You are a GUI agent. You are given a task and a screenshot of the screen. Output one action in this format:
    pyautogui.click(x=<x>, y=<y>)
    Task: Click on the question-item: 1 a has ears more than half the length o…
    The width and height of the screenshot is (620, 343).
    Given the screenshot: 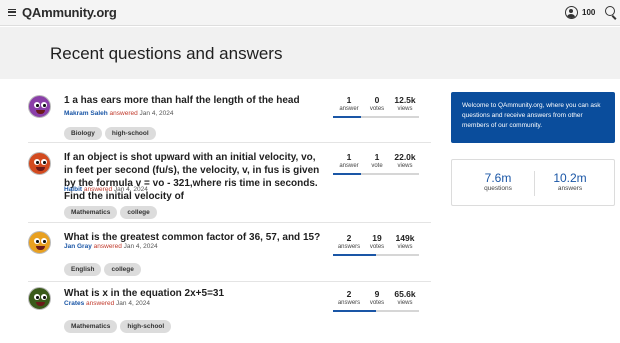 What is the action you would take?
    pyautogui.click(x=220, y=118)
    